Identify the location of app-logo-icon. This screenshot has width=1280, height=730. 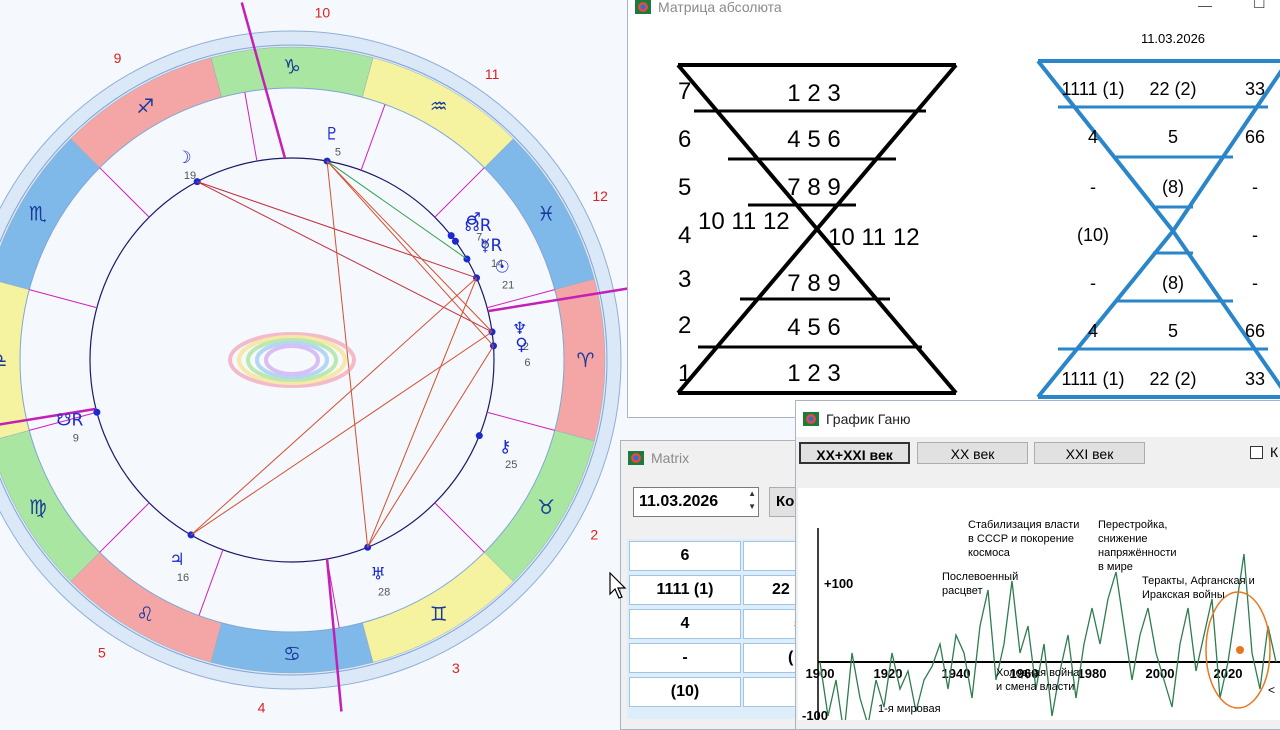
(811, 419).